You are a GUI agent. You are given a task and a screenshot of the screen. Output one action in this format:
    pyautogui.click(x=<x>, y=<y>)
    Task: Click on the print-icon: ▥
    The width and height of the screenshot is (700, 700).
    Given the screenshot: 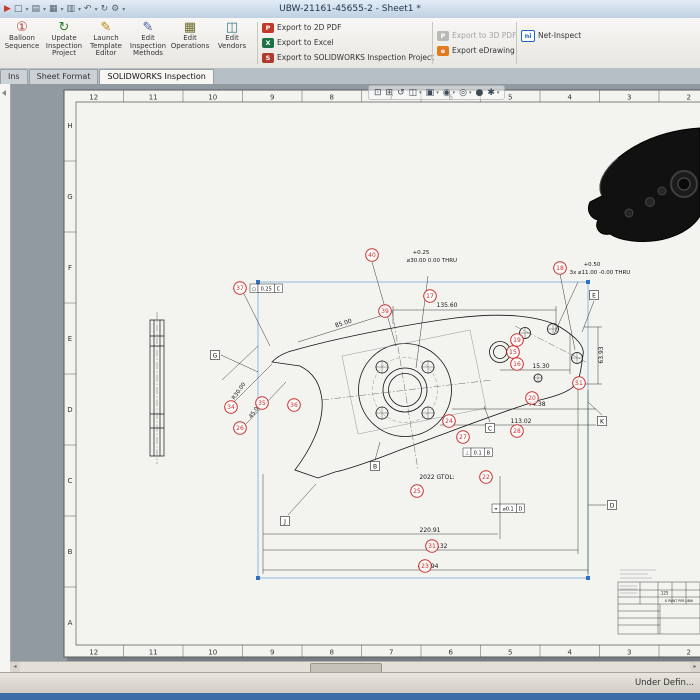 What is the action you would take?
    pyautogui.click(x=71, y=9)
    